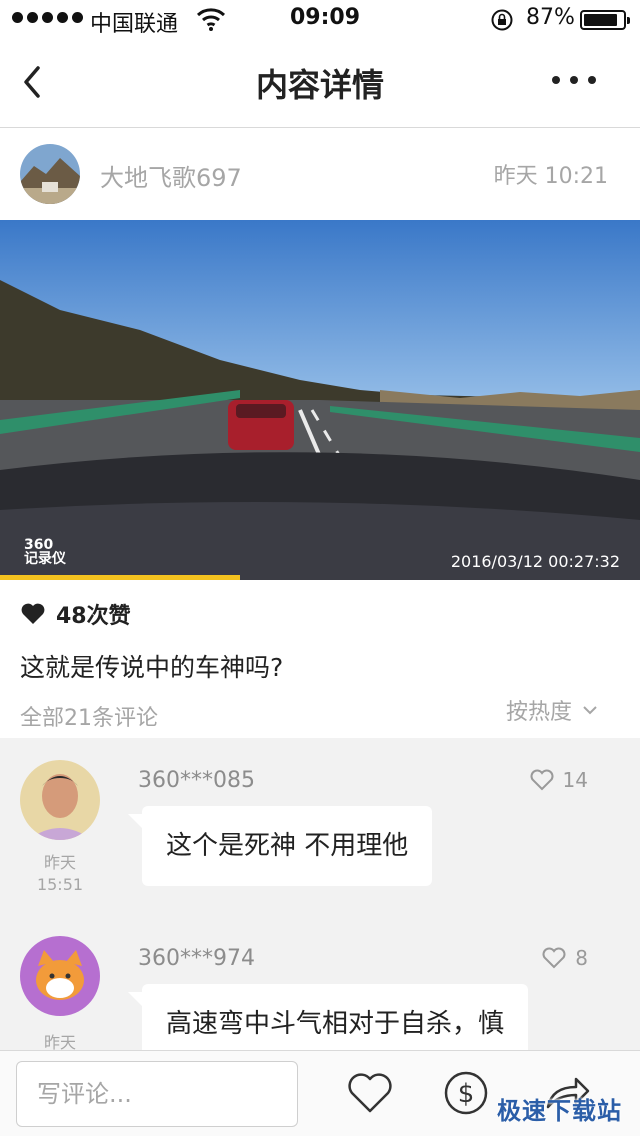 This screenshot has height=1136, width=640. What do you see at coordinates (120, 577) in the screenshot?
I see `video-progress-bar` at bounding box center [120, 577].